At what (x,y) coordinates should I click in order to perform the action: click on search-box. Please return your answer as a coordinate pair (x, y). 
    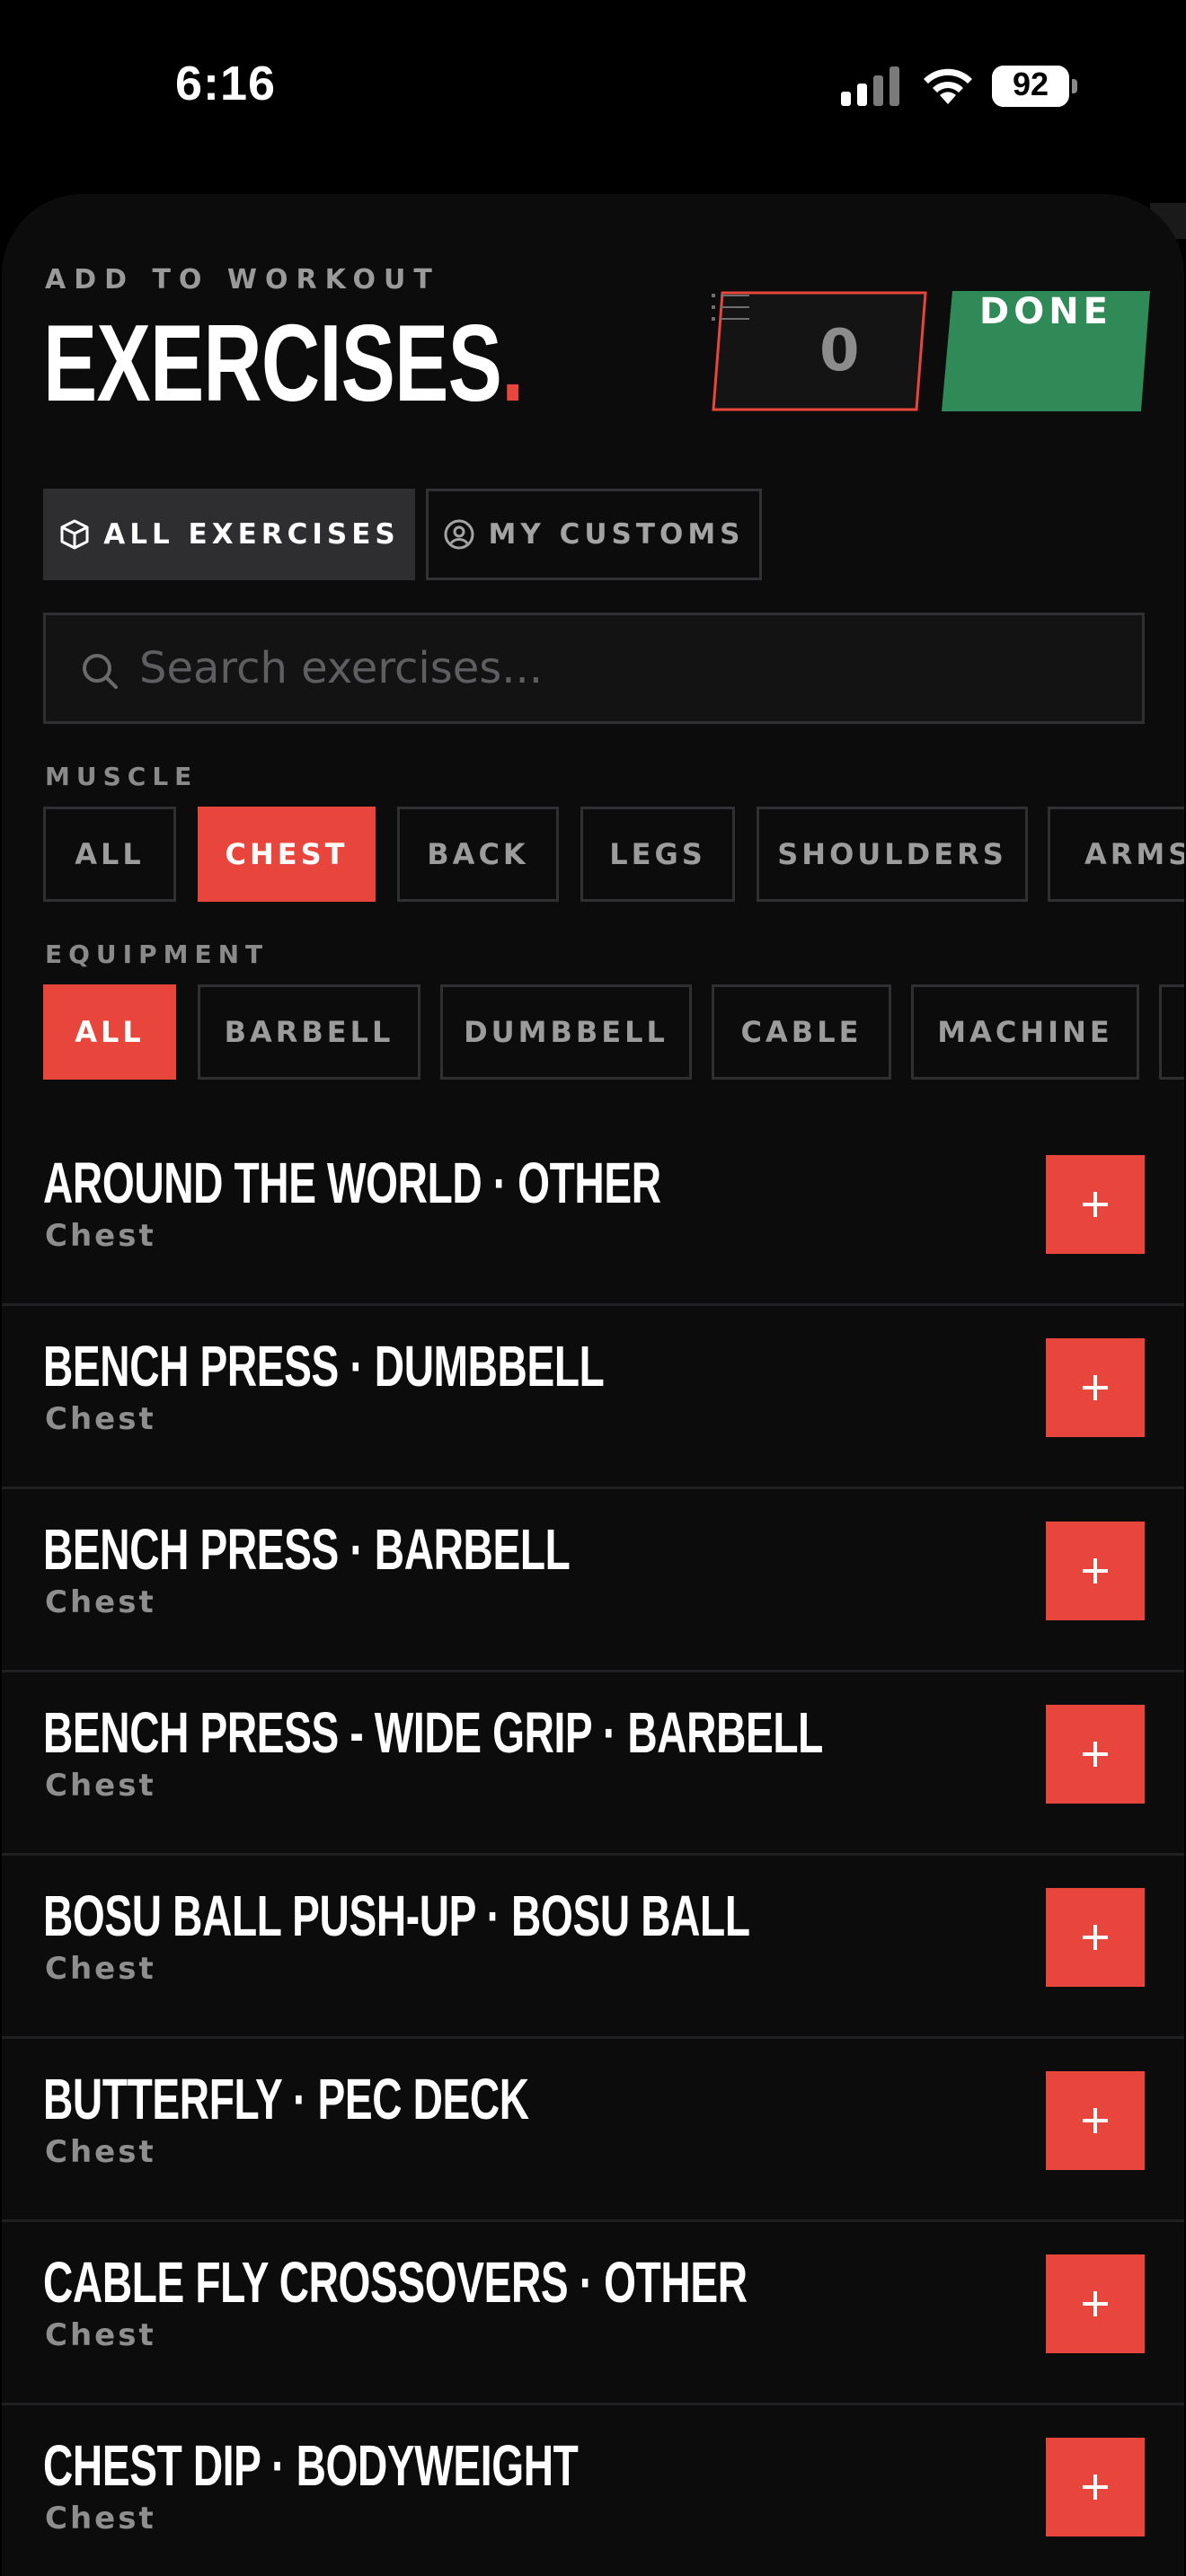
    Looking at the image, I should click on (594, 668).